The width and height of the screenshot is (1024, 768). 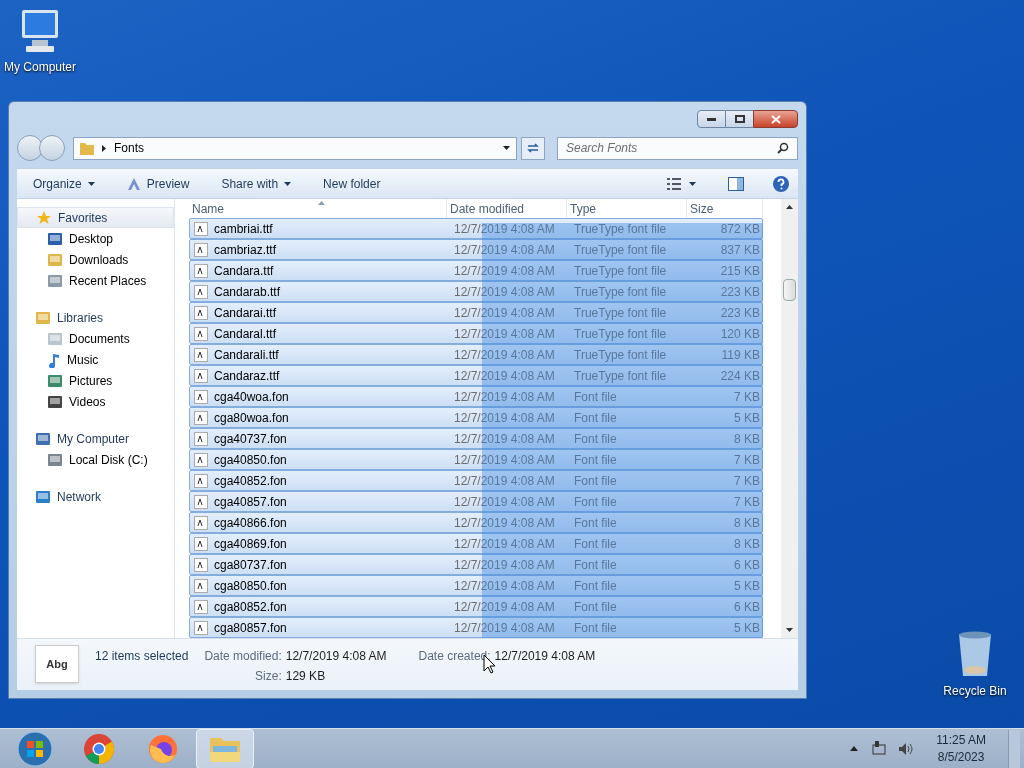 I want to click on file-name: Candaraz.ttf, so click(x=247, y=376).